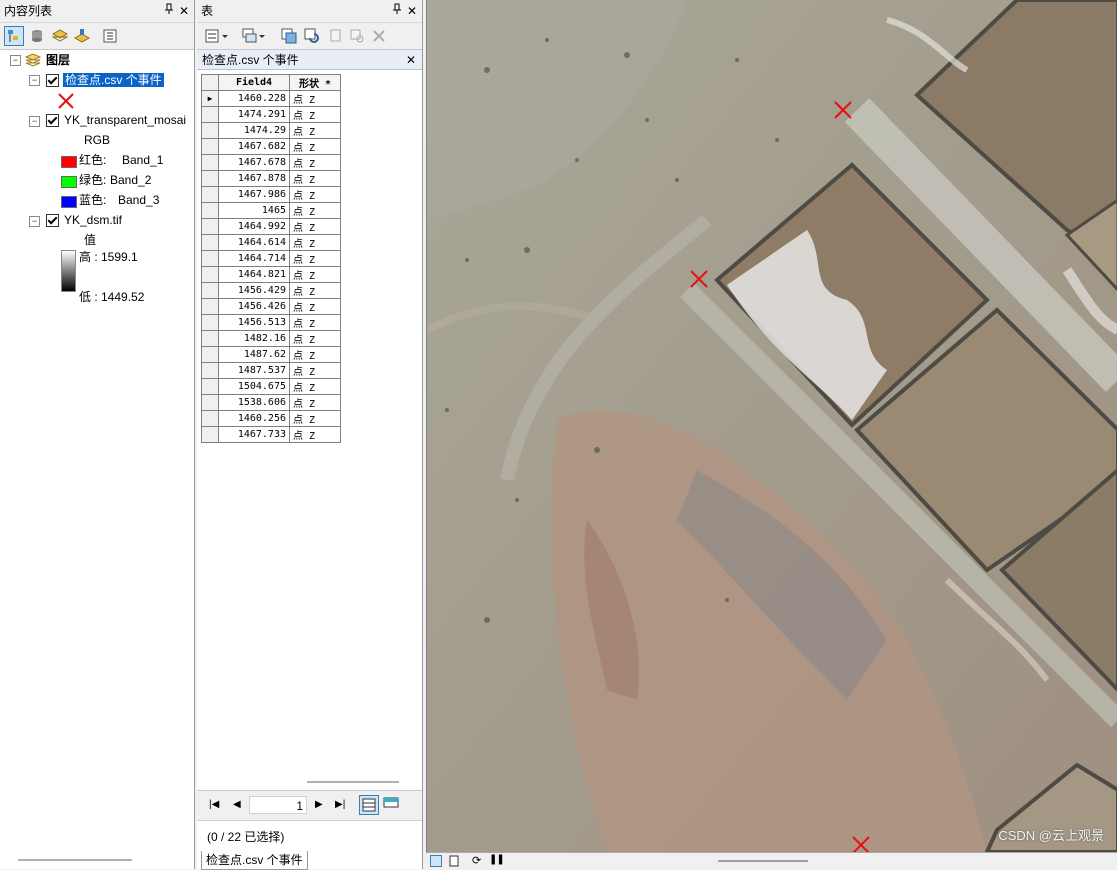  What do you see at coordinates (254, 434) in the screenshot?
I see `cell-field4: 1467.733` at bounding box center [254, 434].